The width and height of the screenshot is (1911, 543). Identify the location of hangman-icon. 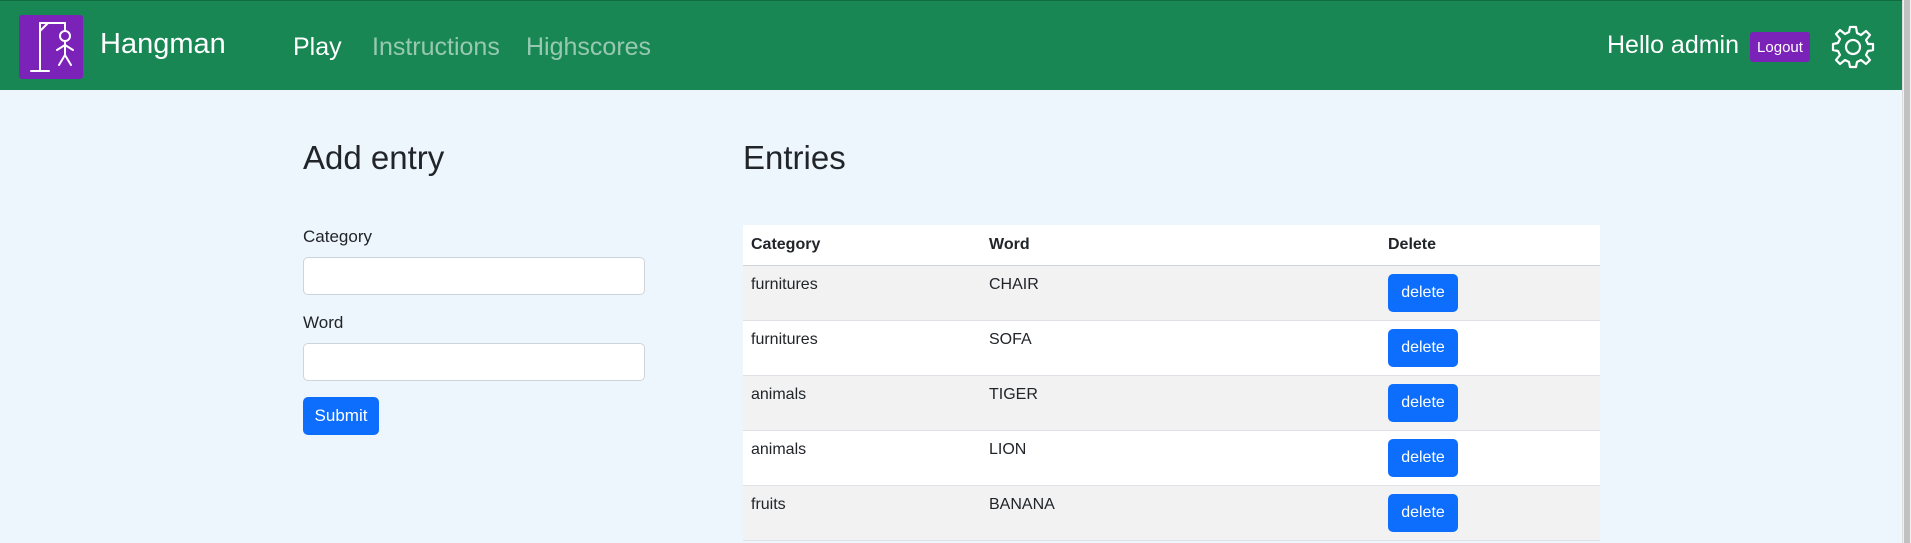
(52, 47).